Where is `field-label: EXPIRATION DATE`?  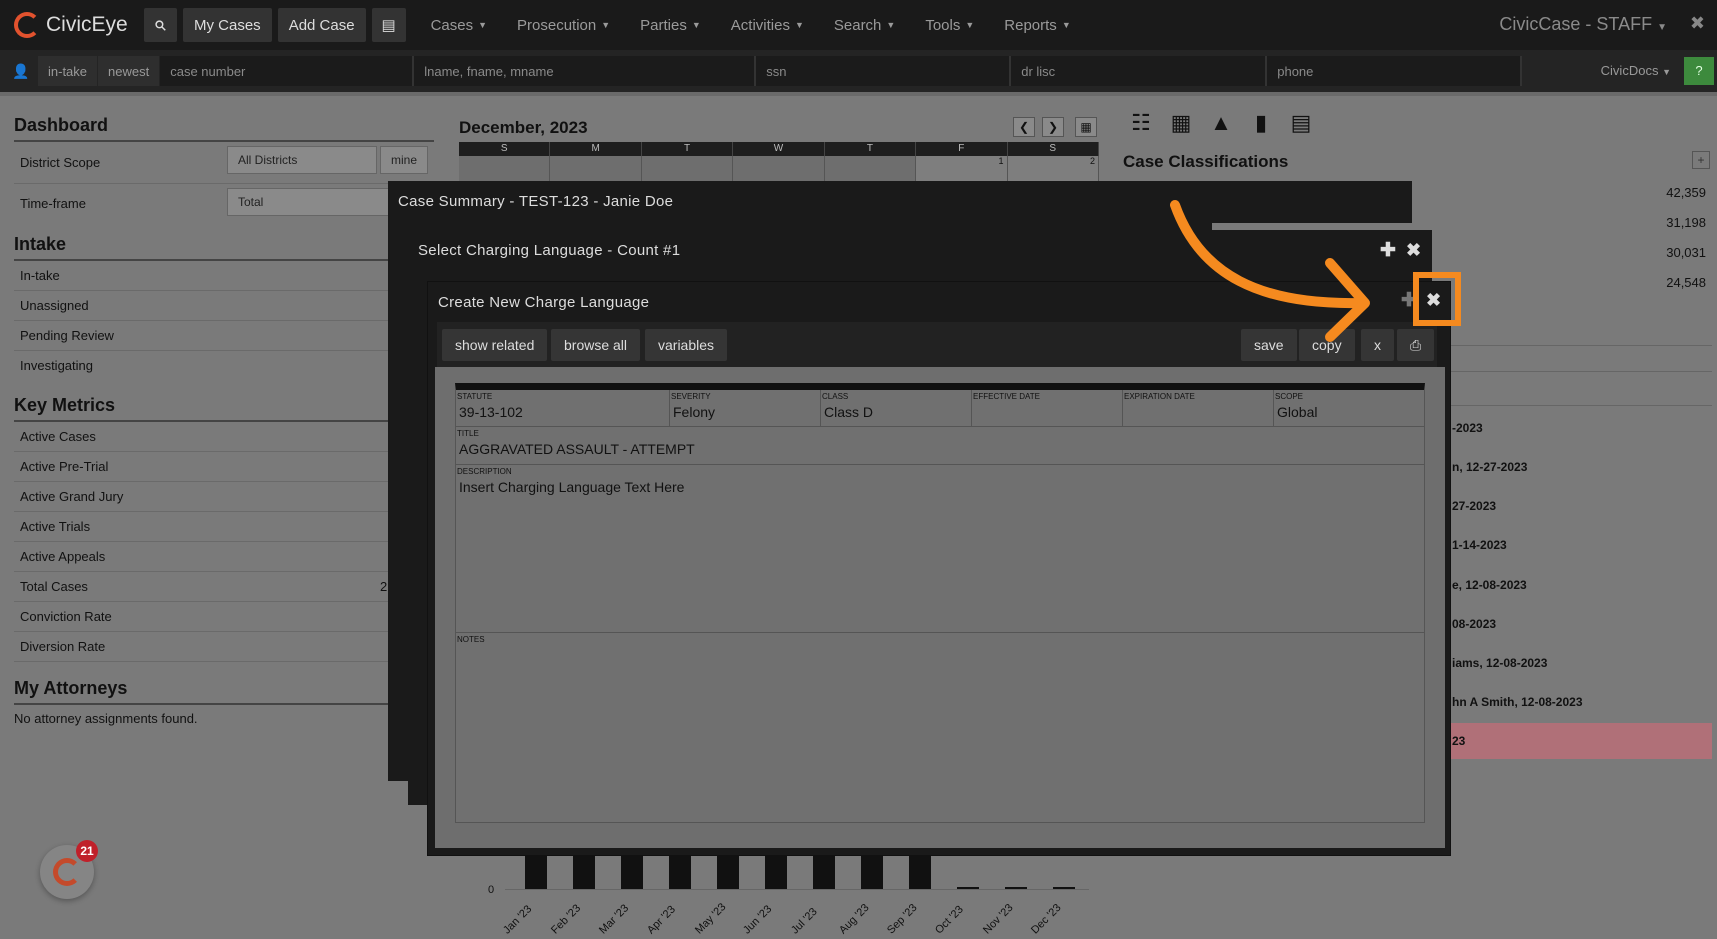 field-label: EXPIRATION DATE is located at coordinates (1159, 396).